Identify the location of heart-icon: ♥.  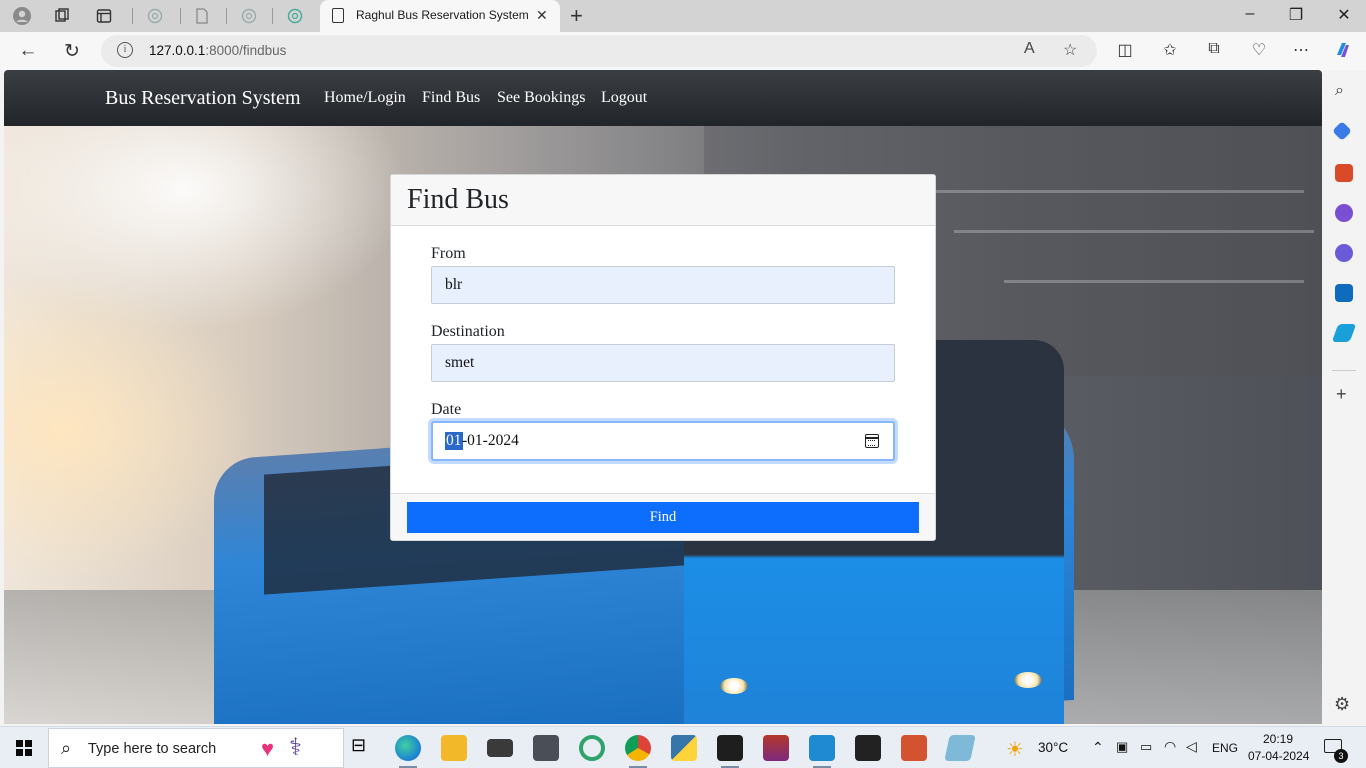
(268, 748).